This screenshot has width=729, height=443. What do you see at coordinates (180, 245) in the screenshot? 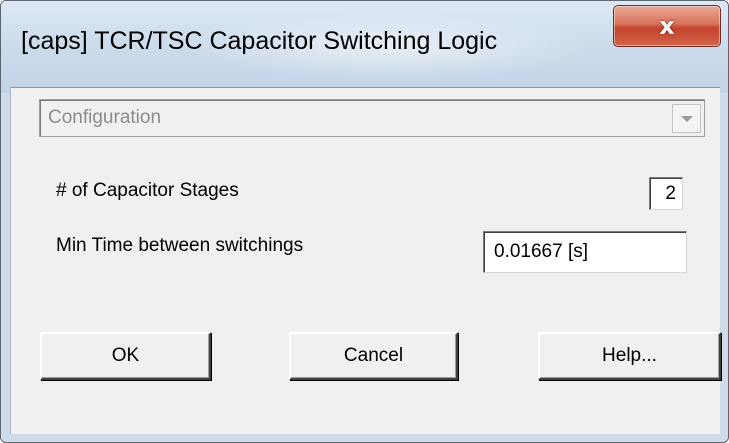
I see `min-time-label: Min Time between switchings` at bounding box center [180, 245].